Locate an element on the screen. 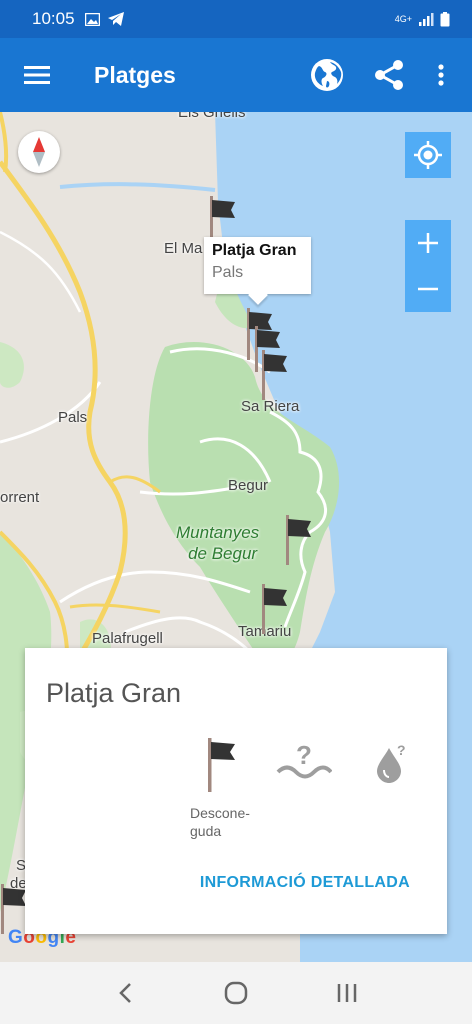  place-label-sa-riera: Sa Riera is located at coordinates (270, 406).